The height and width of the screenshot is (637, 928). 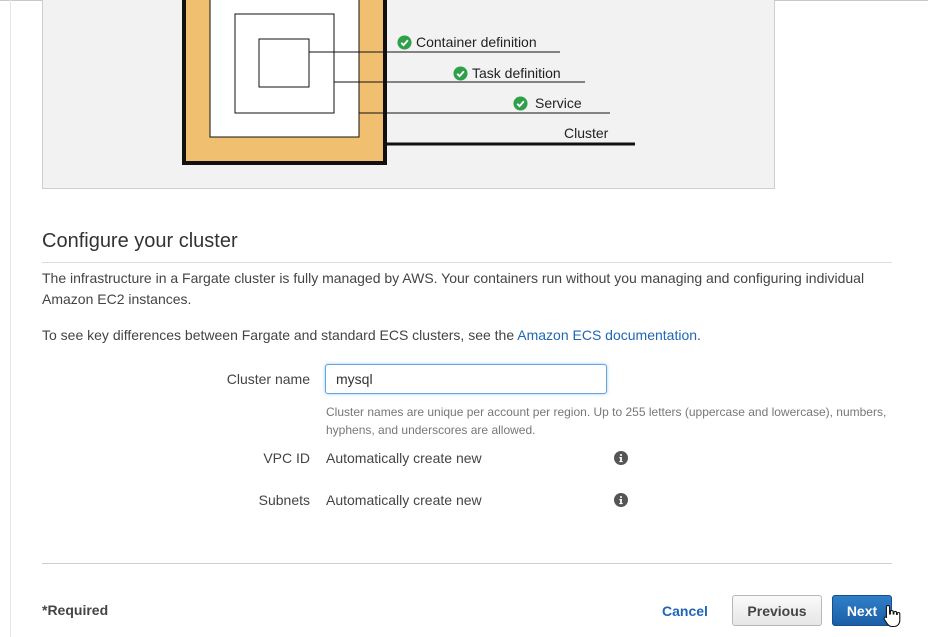 I want to click on cluster-label: Cluster, so click(x=586, y=133).